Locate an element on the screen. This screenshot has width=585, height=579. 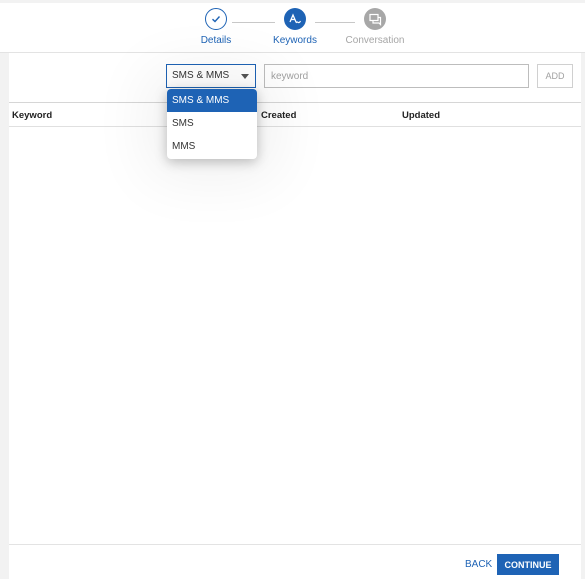
step-details-label: Details is located at coordinates (216, 40).